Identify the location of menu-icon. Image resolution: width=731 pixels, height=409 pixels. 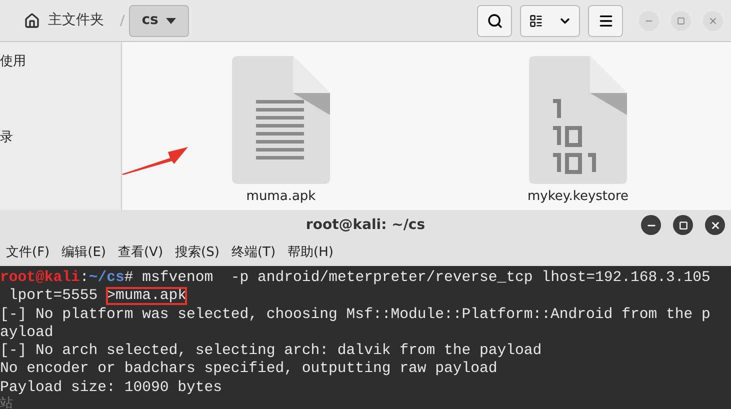
(606, 20).